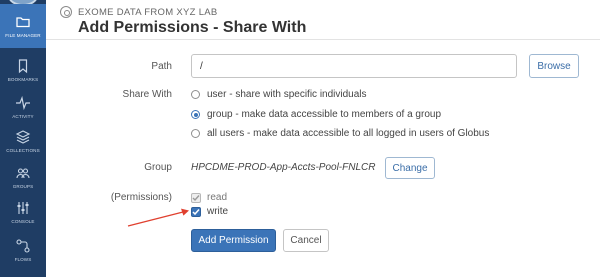 The width and height of the screenshot is (600, 277). I want to click on collection-name: EXOME DATA FROM XYZ LAB, so click(148, 12).